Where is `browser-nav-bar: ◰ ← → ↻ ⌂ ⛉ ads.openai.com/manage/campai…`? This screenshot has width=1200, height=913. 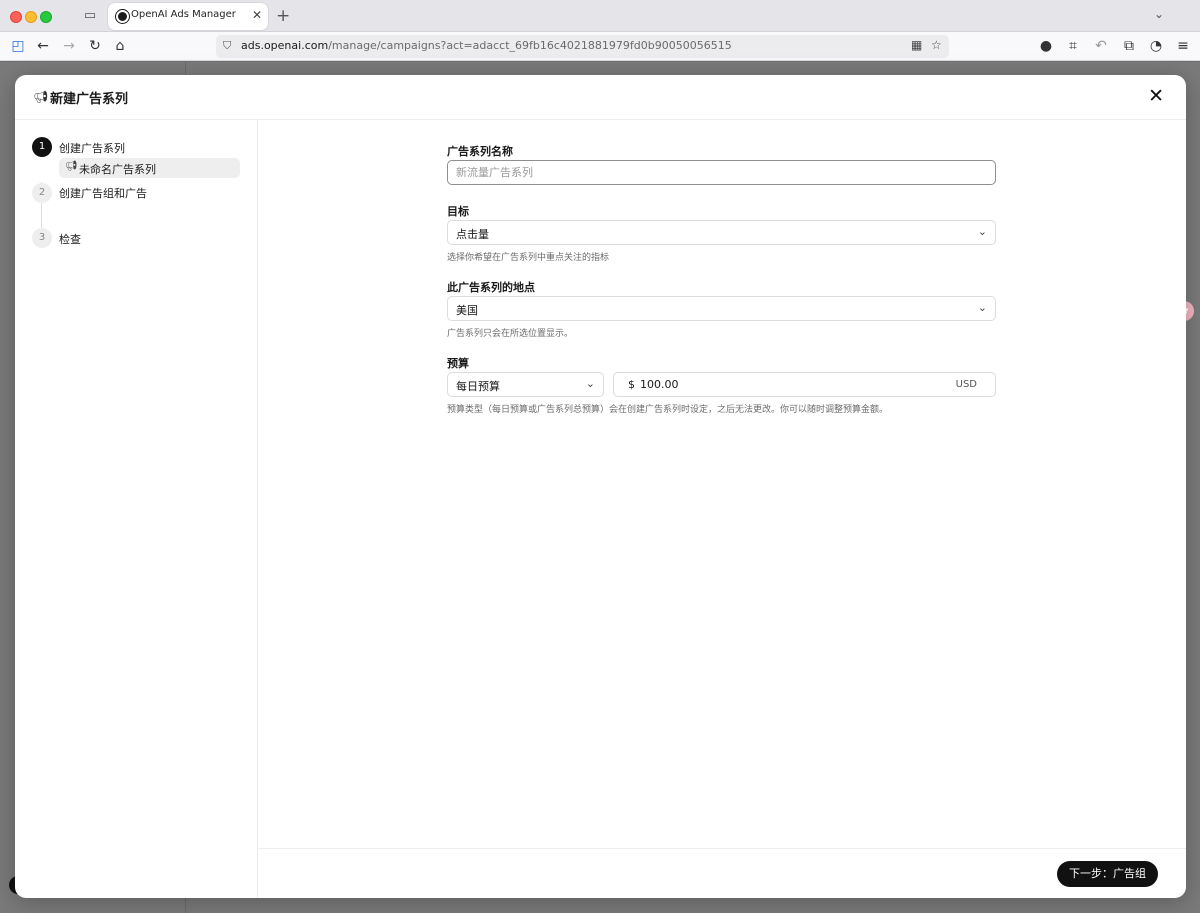
browser-nav-bar: ◰ ← → ↻ ⌂ ⛉ ads.openai.com/manage/campai… is located at coordinates (600, 46).